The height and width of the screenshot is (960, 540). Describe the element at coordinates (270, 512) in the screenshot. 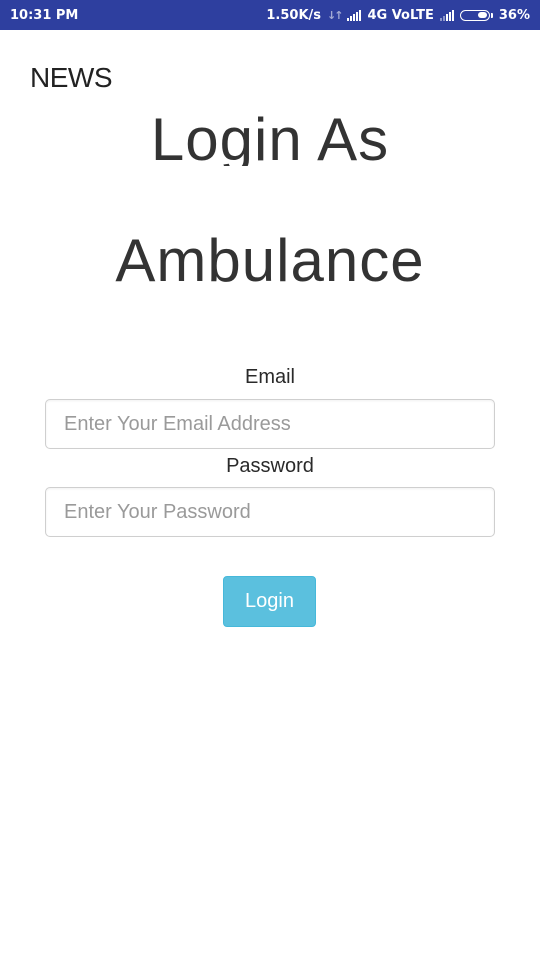

I see `password-field` at that location.